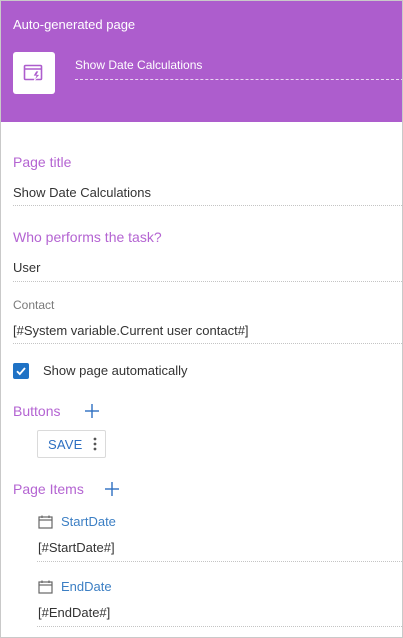 The image size is (403, 638). Describe the element at coordinates (207, 205) in the screenshot. I see `page-title-divider` at that location.